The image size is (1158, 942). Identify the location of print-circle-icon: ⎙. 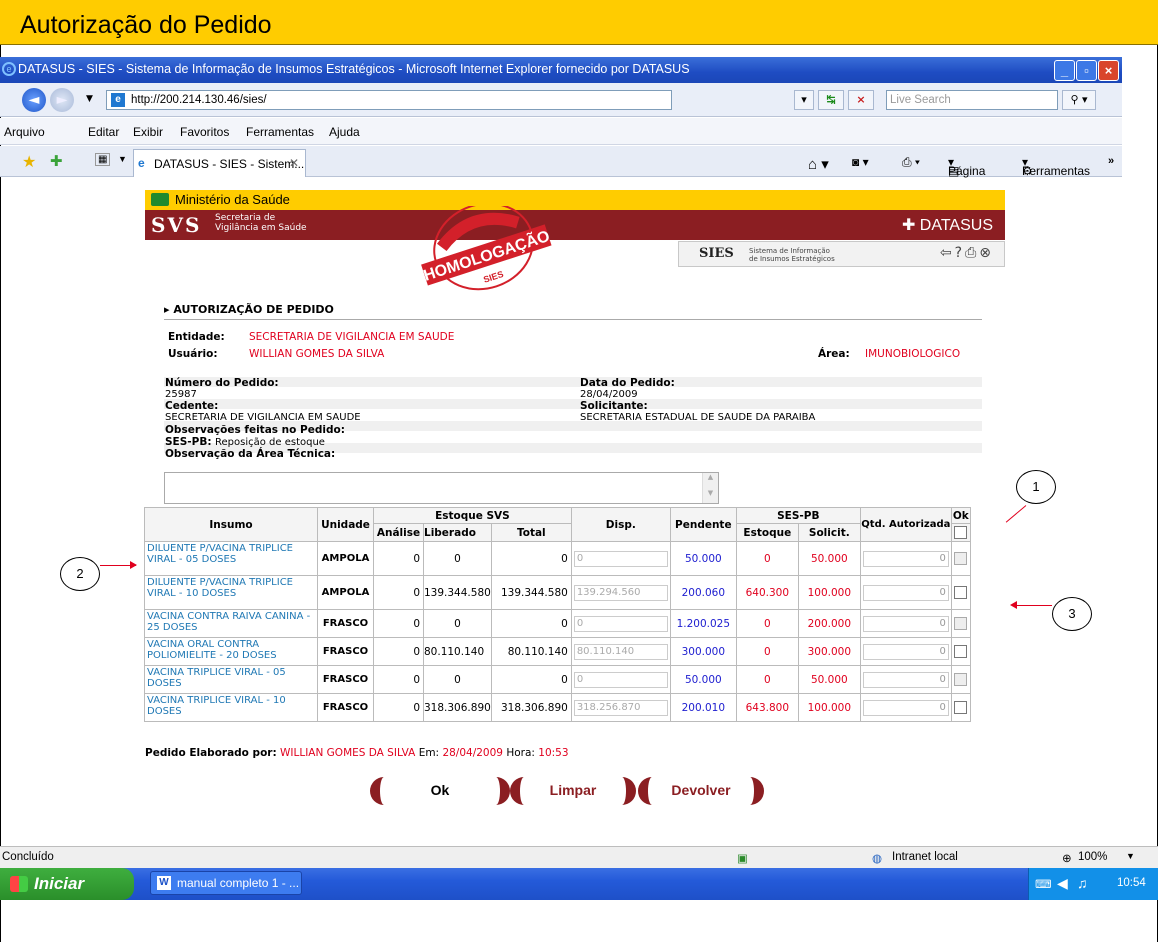
(972, 253).